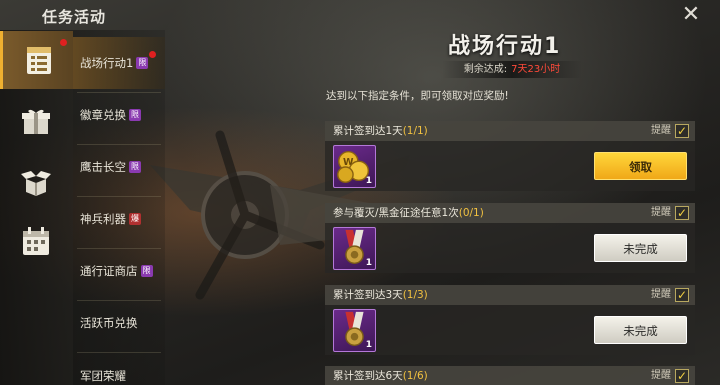 The image size is (720, 385). I want to click on category-calendar, so click(36, 241).